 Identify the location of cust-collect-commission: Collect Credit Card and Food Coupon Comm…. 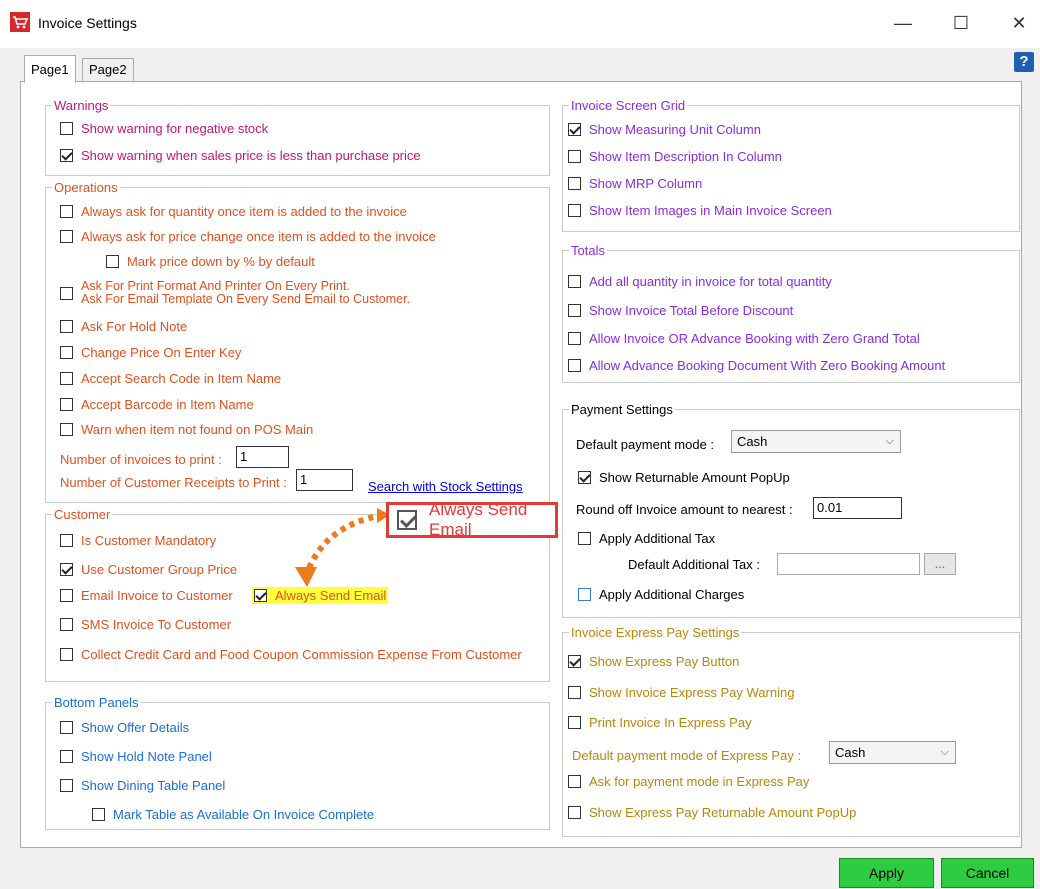
(291, 654).